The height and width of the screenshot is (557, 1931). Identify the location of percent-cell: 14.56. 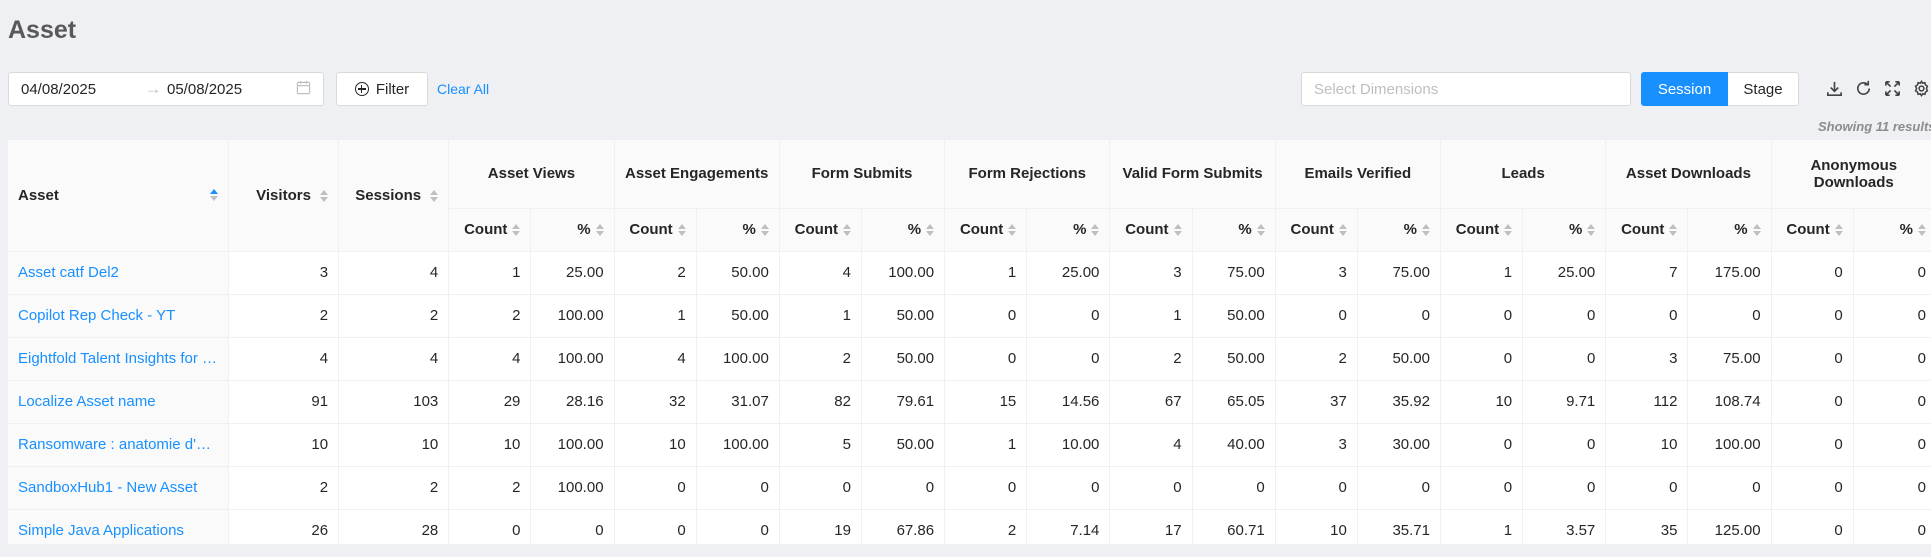
(1068, 402).